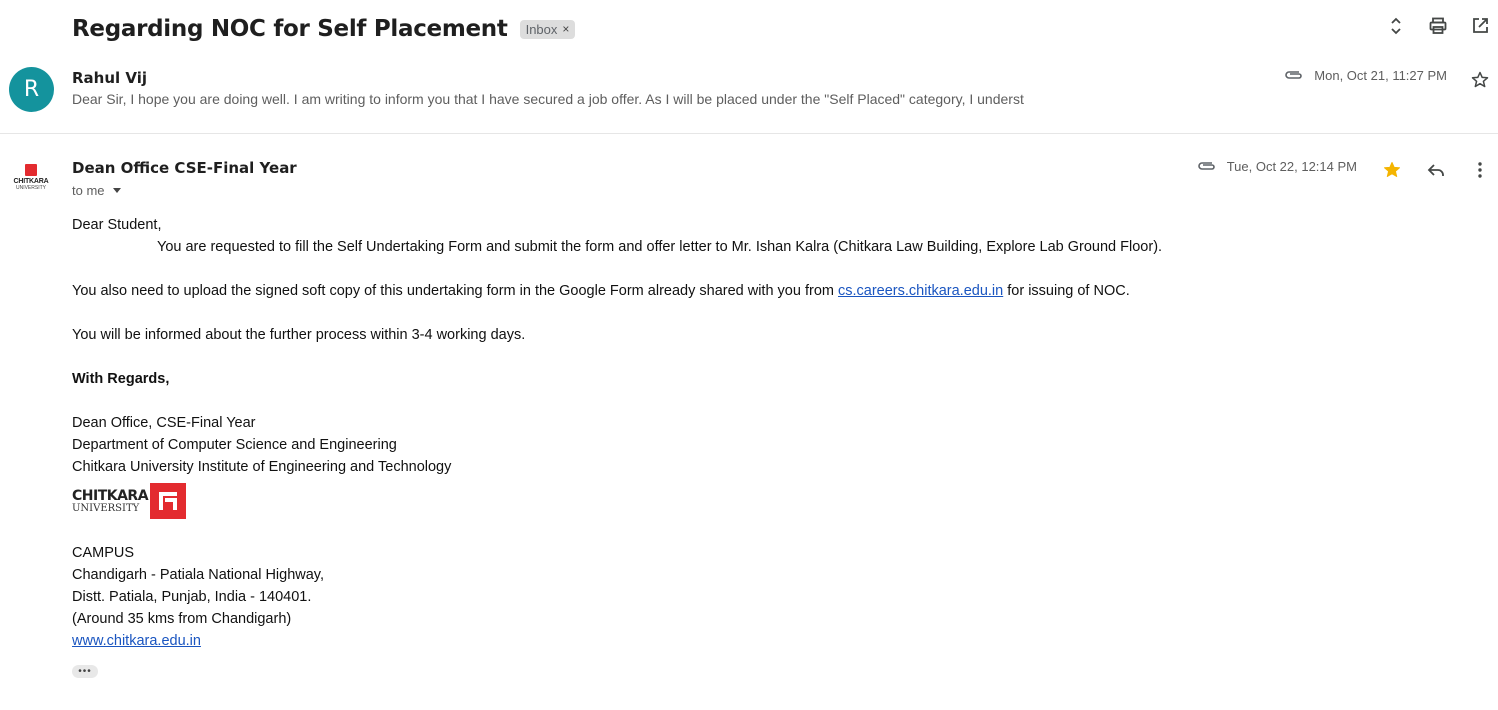 This screenshot has height=710, width=1498. What do you see at coordinates (1480, 26) in the screenshot?
I see `open-new-window-icon` at bounding box center [1480, 26].